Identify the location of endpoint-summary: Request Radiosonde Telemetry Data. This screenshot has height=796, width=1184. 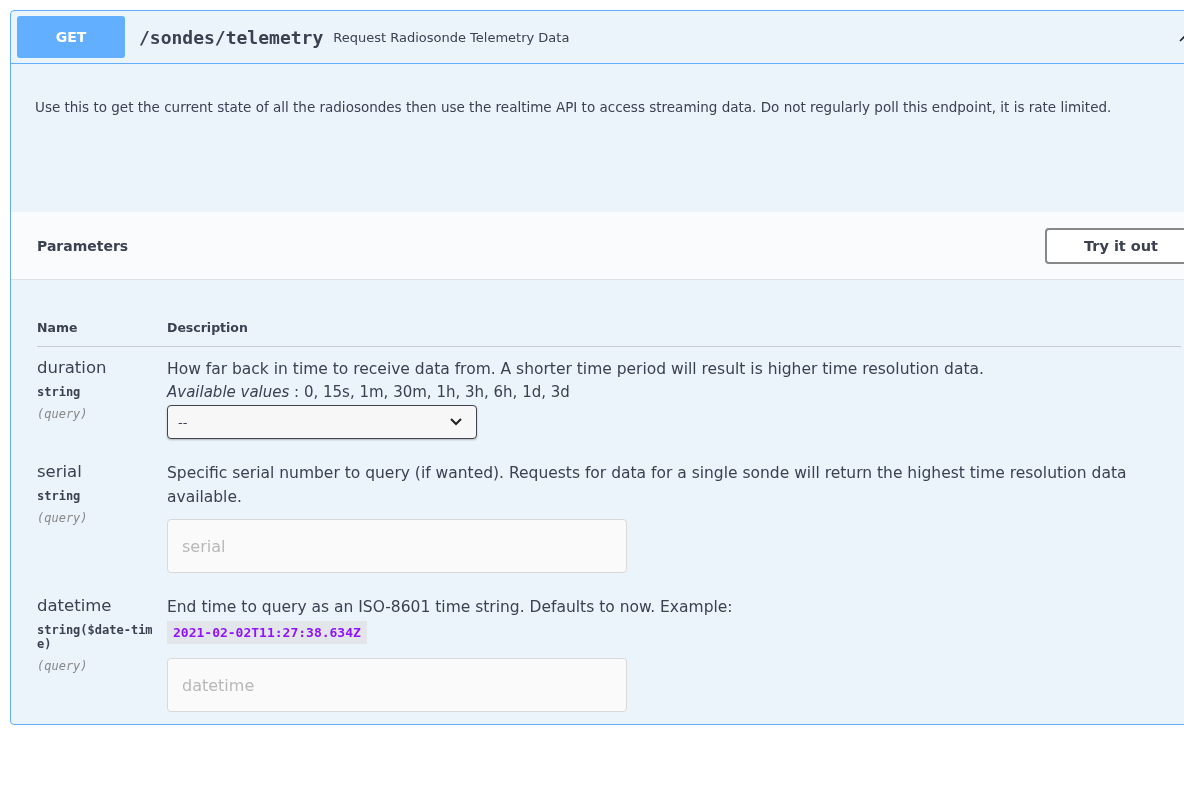
(451, 37).